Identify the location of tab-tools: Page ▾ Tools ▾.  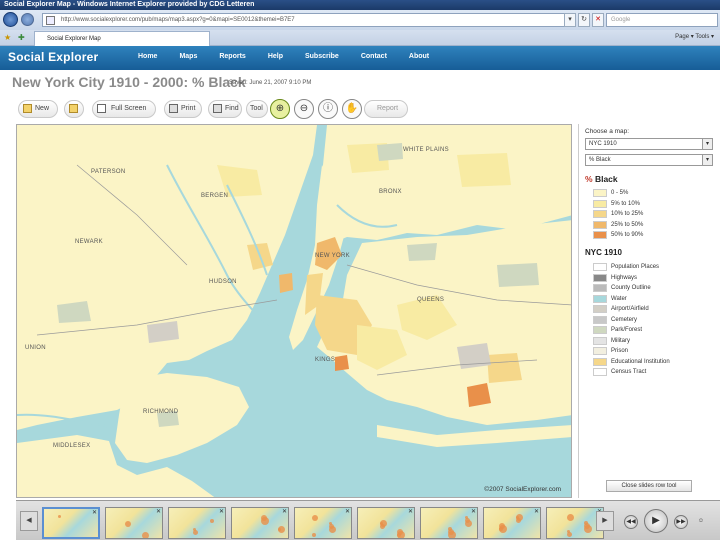
(694, 36).